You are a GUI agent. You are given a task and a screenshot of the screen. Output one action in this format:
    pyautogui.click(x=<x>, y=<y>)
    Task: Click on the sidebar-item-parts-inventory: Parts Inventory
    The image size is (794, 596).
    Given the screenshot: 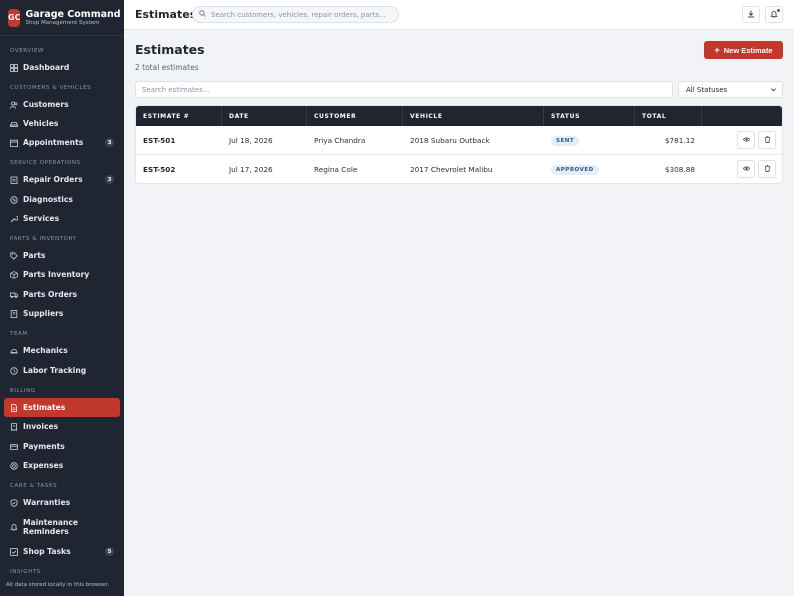 What is the action you would take?
    pyautogui.click(x=62, y=274)
    